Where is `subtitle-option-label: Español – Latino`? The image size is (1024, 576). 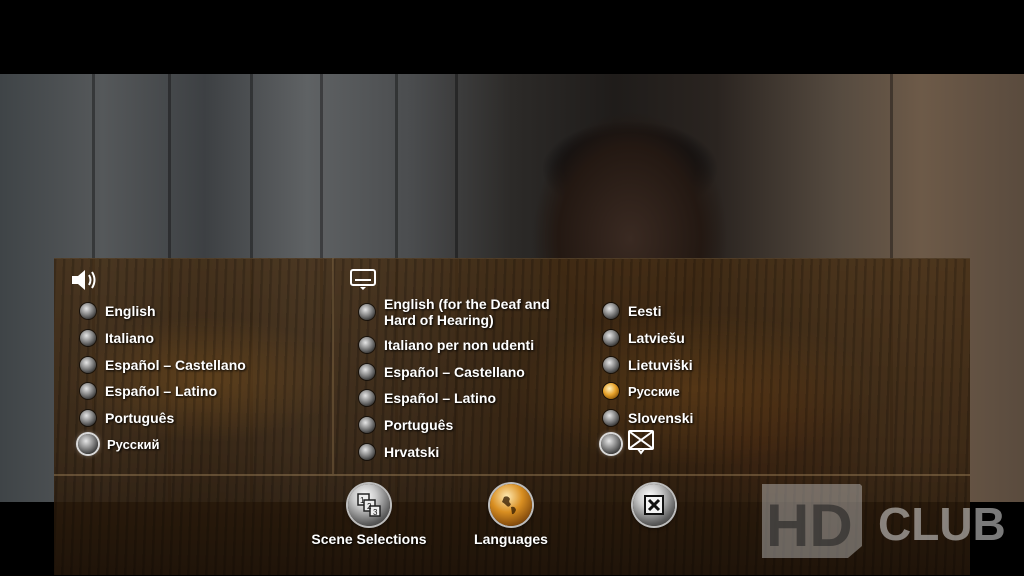 subtitle-option-label: Español – Latino is located at coordinates (440, 398).